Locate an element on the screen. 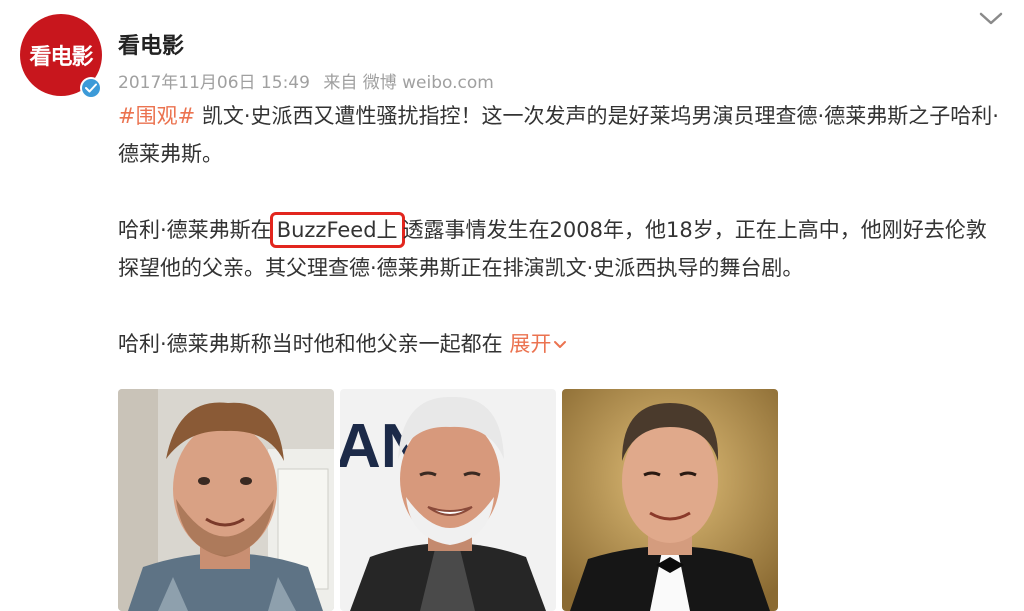  paragraph-2-lead: 哈利·德莱弗斯在 is located at coordinates (195, 230).